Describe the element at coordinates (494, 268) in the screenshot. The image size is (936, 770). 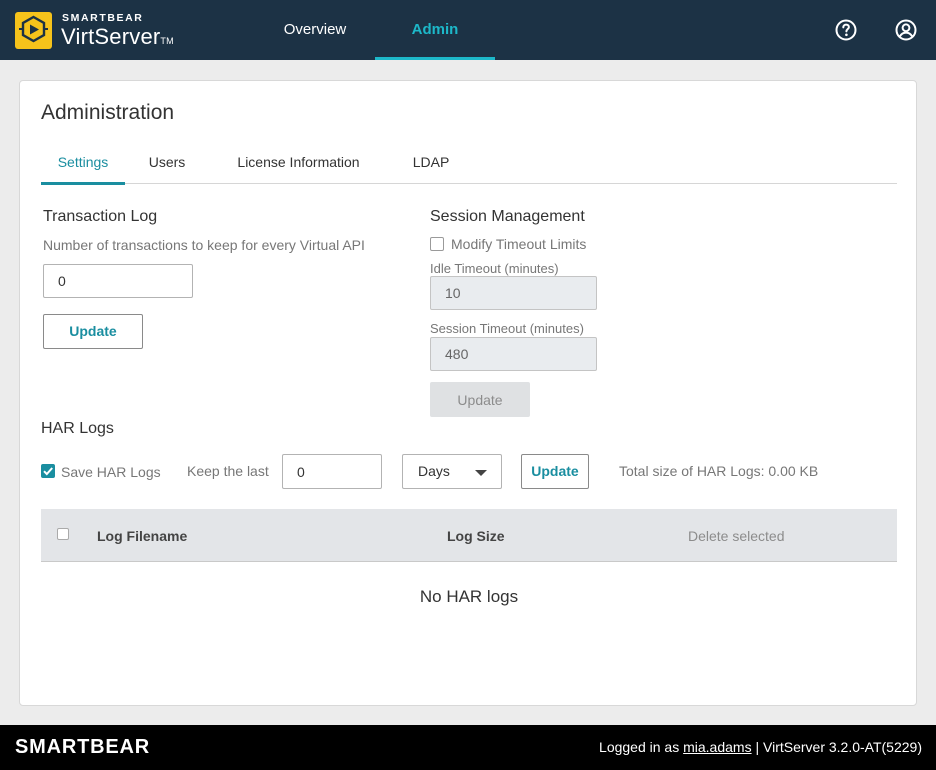
I see `idle-timeout-label: Idle Timeout (minutes)` at that location.